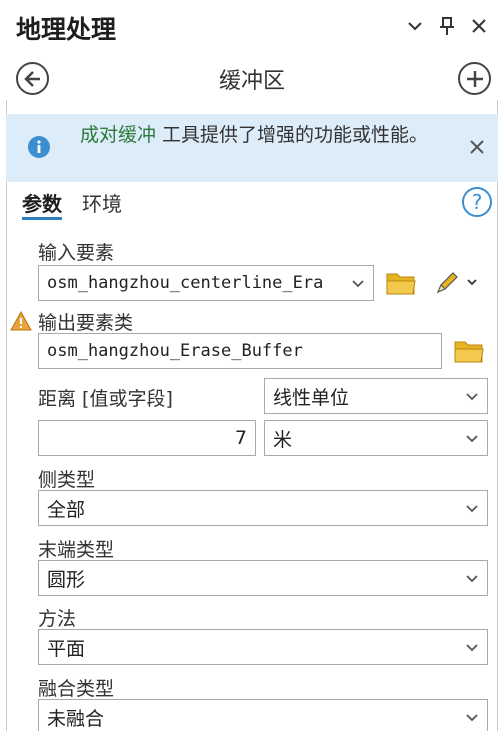 The image size is (504, 731). What do you see at coordinates (21, 321) in the screenshot?
I see `warning-icon` at bounding box center [21, 321].